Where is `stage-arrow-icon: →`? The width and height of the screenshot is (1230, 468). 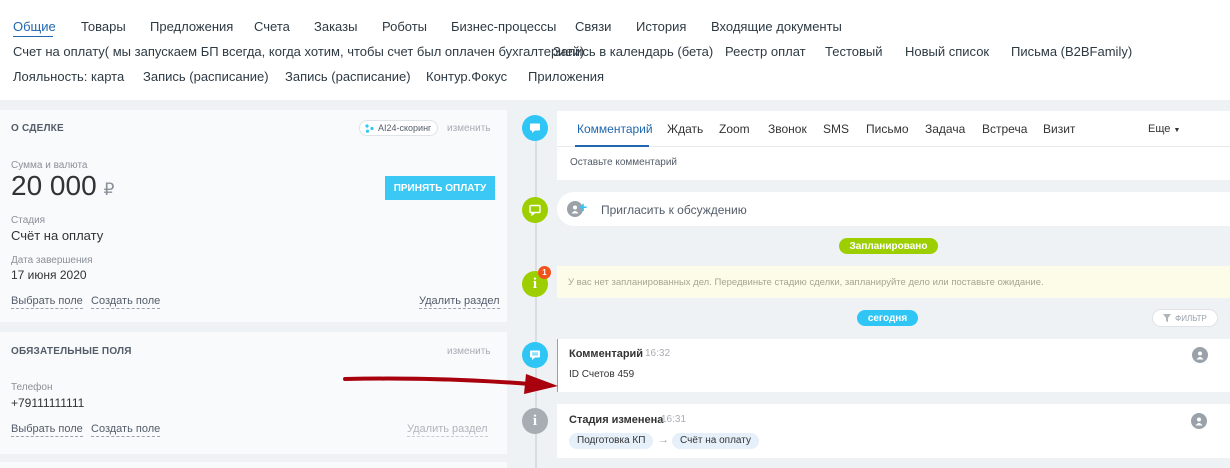
stage-arrow-icon: → is located at coordinates (663, 440).